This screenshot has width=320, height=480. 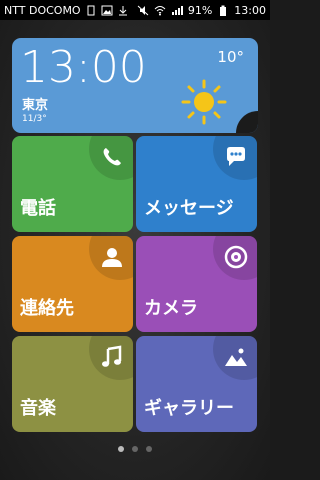 What do you see at coordinates (112, 257) in the screenshot?
I see `contact-icon` at bounding box center [112, 257].